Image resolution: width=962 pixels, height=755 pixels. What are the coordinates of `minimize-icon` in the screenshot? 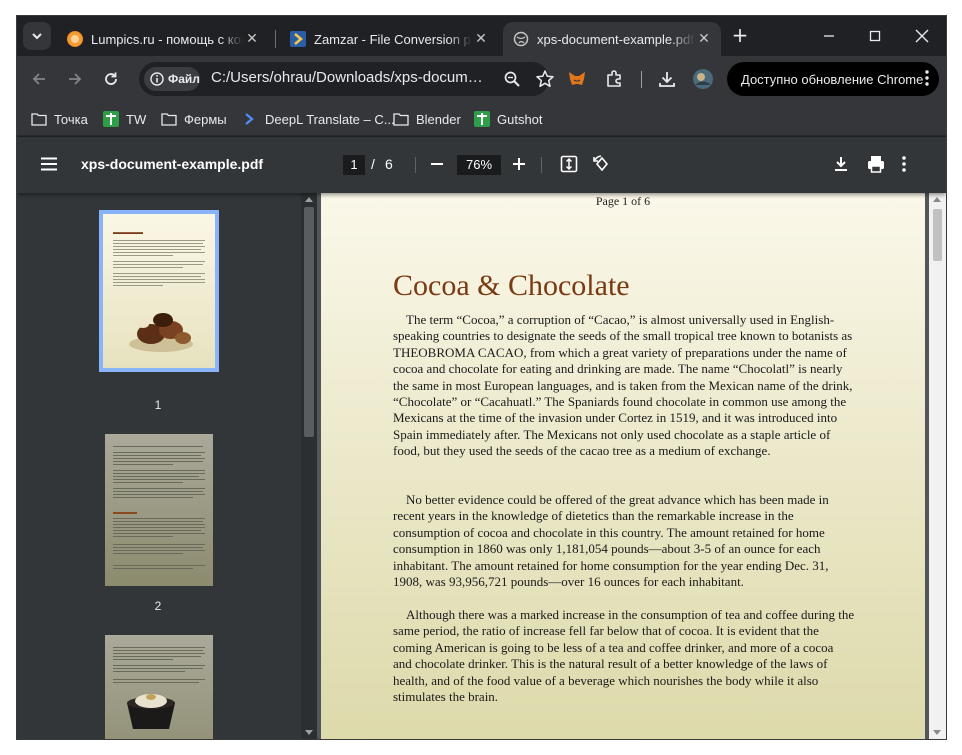 It's located at (829, 36).